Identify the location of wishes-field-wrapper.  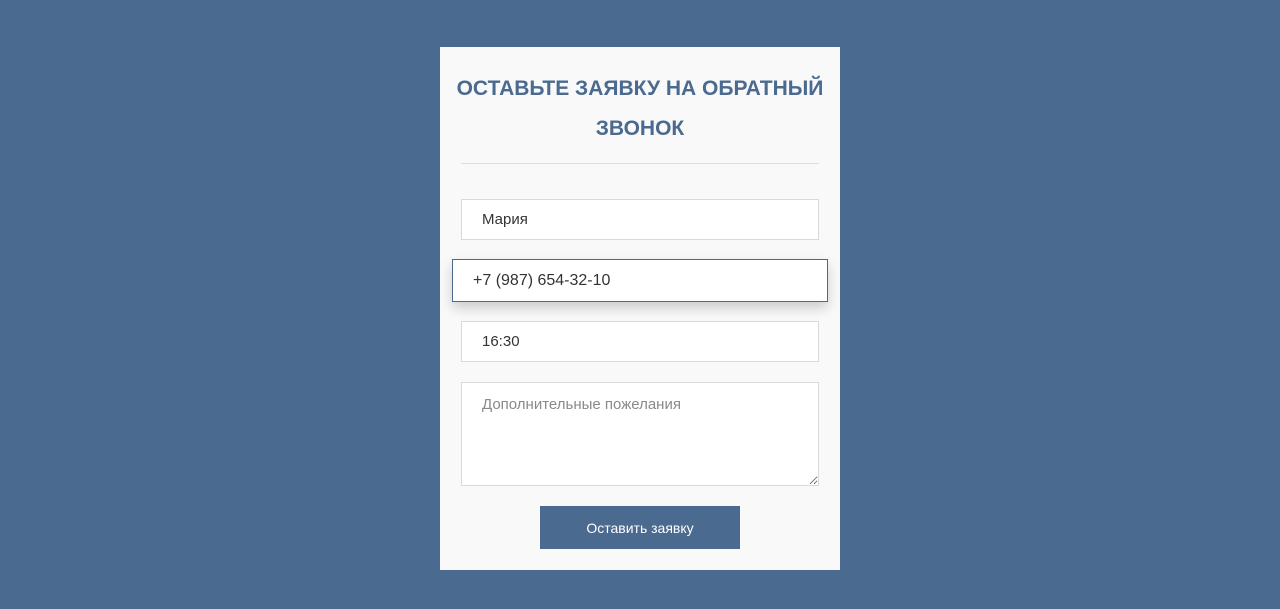
(640, 434).